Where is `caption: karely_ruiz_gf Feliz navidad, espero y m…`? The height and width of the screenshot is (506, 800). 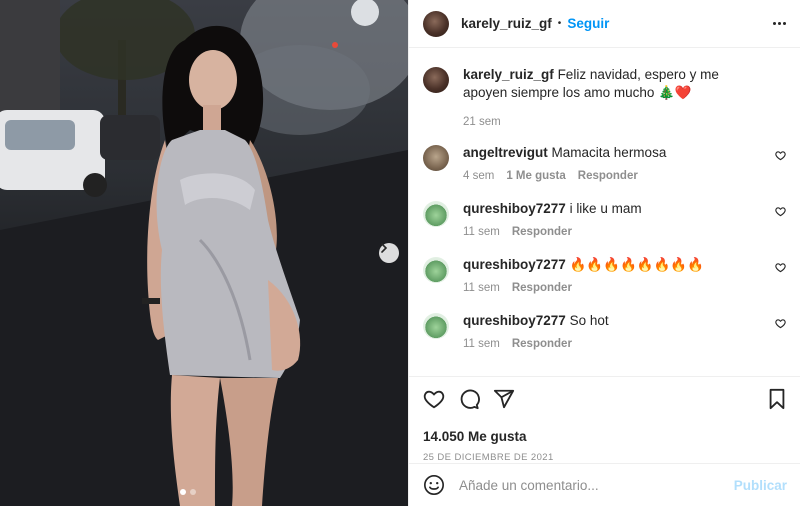
caption: karely_ruiz_gf Feliz navidad, espero y m… is located at coordinates (604, 97).